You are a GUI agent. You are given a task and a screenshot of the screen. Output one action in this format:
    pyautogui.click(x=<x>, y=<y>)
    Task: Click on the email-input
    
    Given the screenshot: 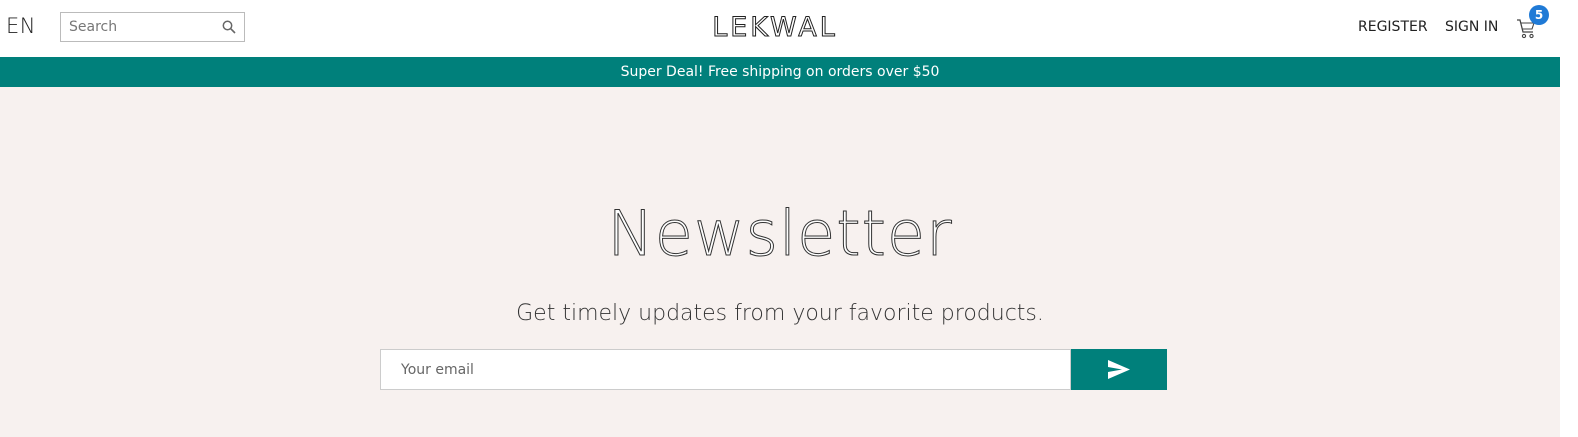 What is the action you would take?
    pyautogui.click(x=725, y=369)
    